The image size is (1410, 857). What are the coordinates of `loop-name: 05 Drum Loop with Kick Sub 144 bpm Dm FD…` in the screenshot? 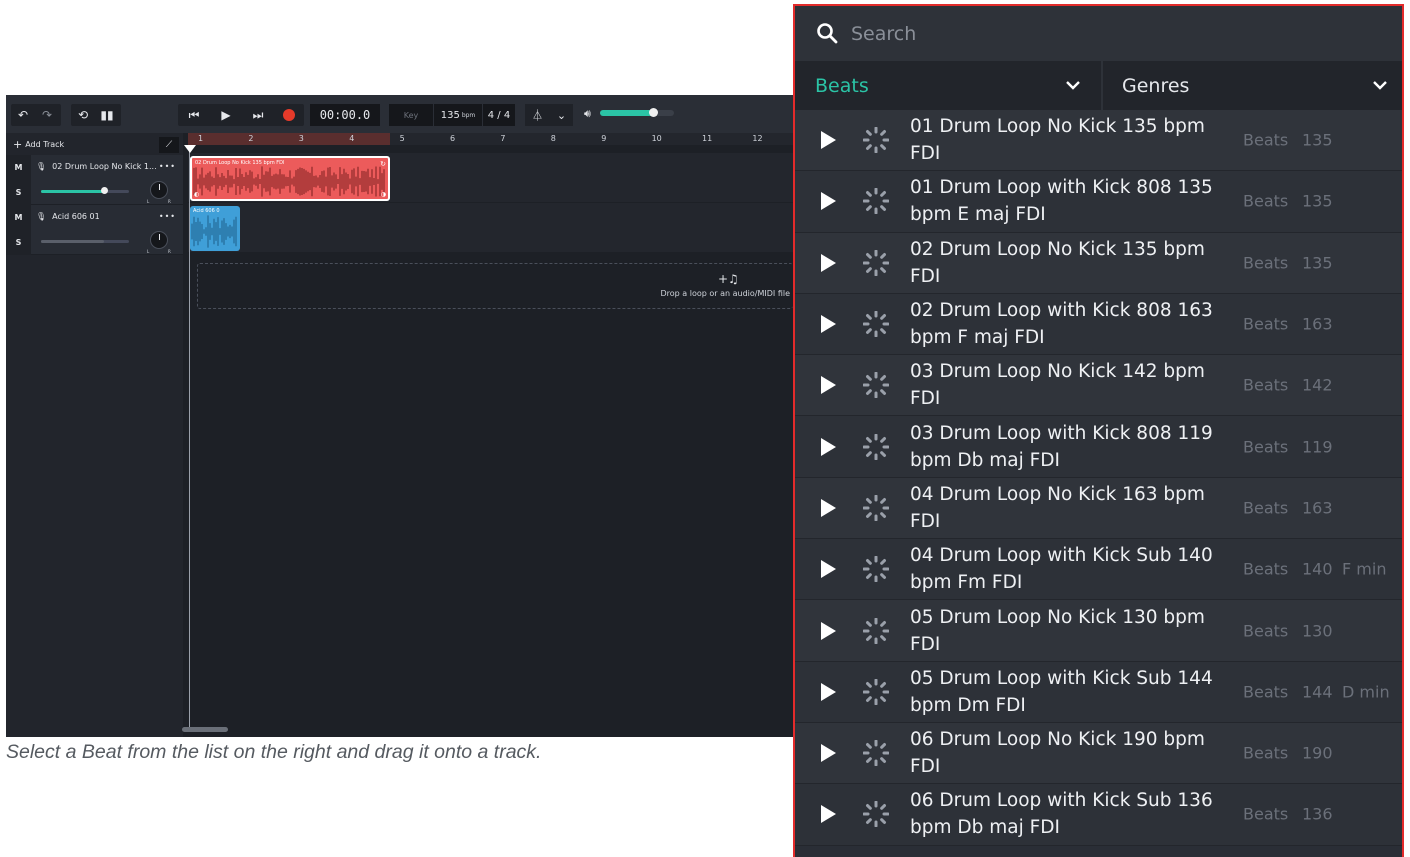 It's located at (1061, 691).